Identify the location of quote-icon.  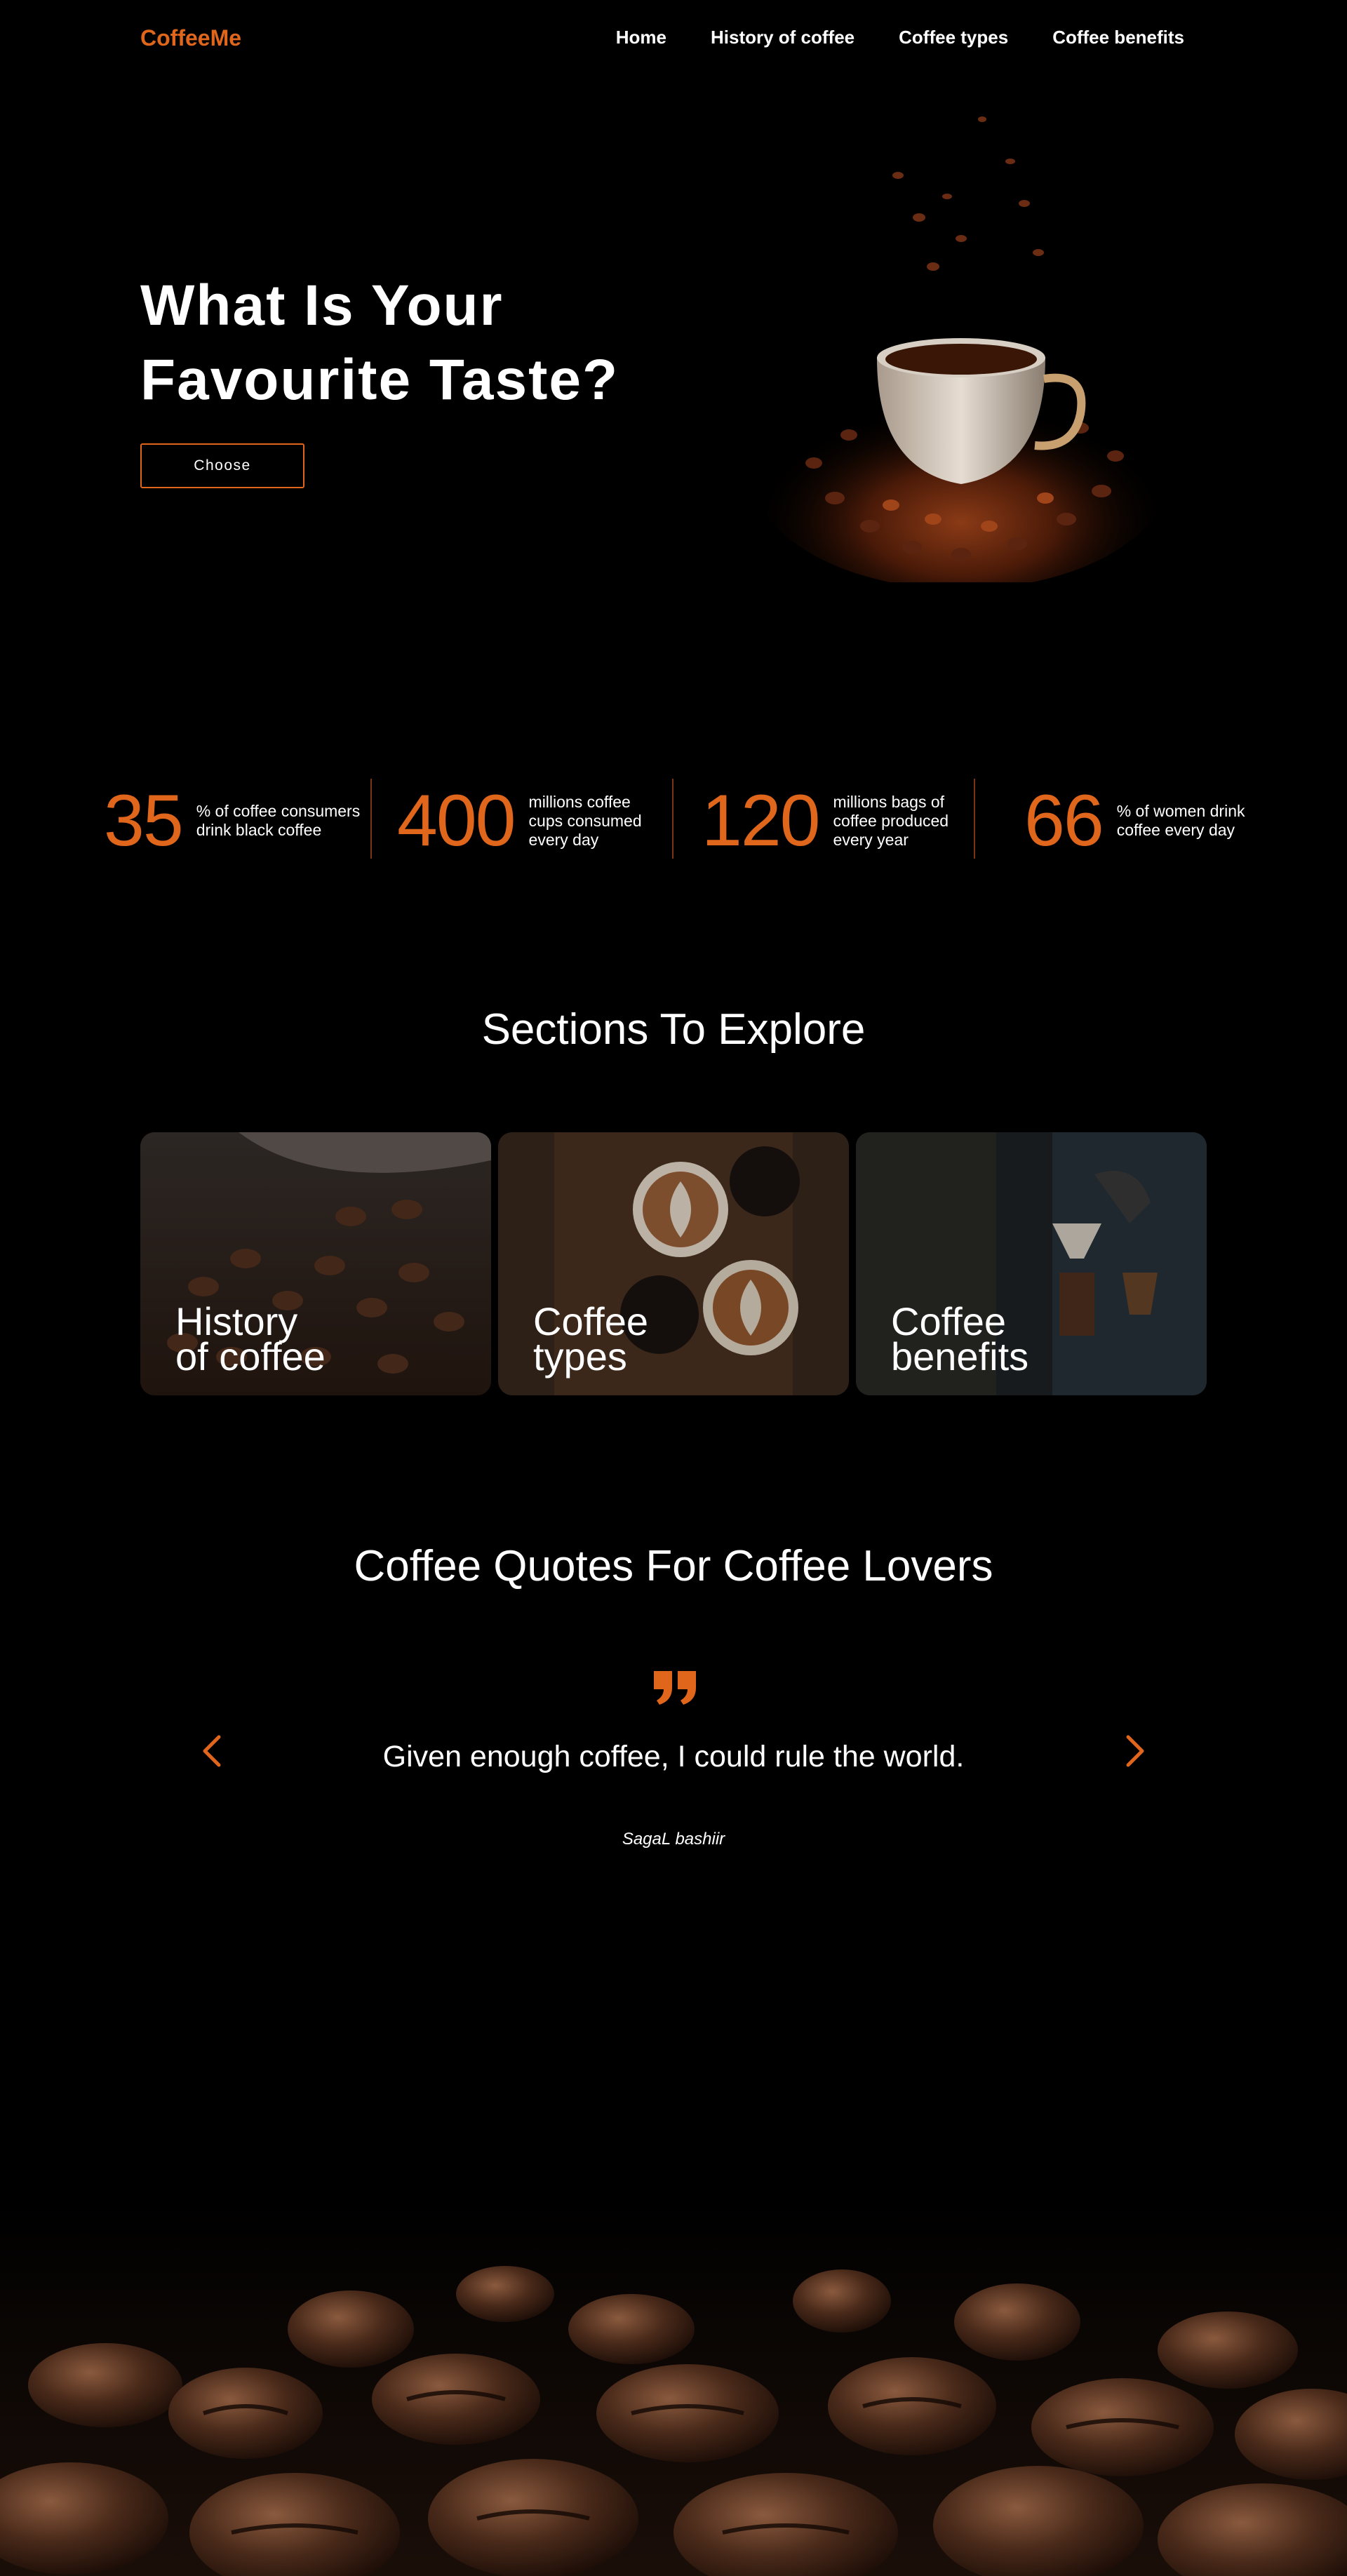
(675, 1688).